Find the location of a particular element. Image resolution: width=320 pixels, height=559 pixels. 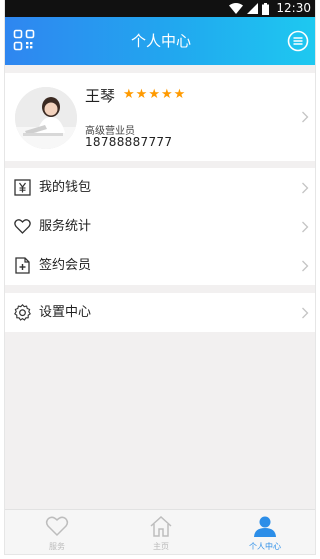

menu-item-settings: 设置中心 is located at coordinates (160, 312).